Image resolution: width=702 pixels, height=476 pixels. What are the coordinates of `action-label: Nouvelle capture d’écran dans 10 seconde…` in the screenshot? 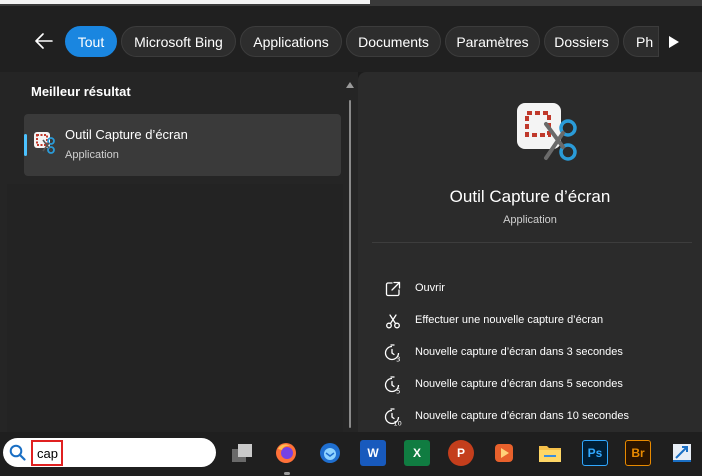 It's located at (522, 416).